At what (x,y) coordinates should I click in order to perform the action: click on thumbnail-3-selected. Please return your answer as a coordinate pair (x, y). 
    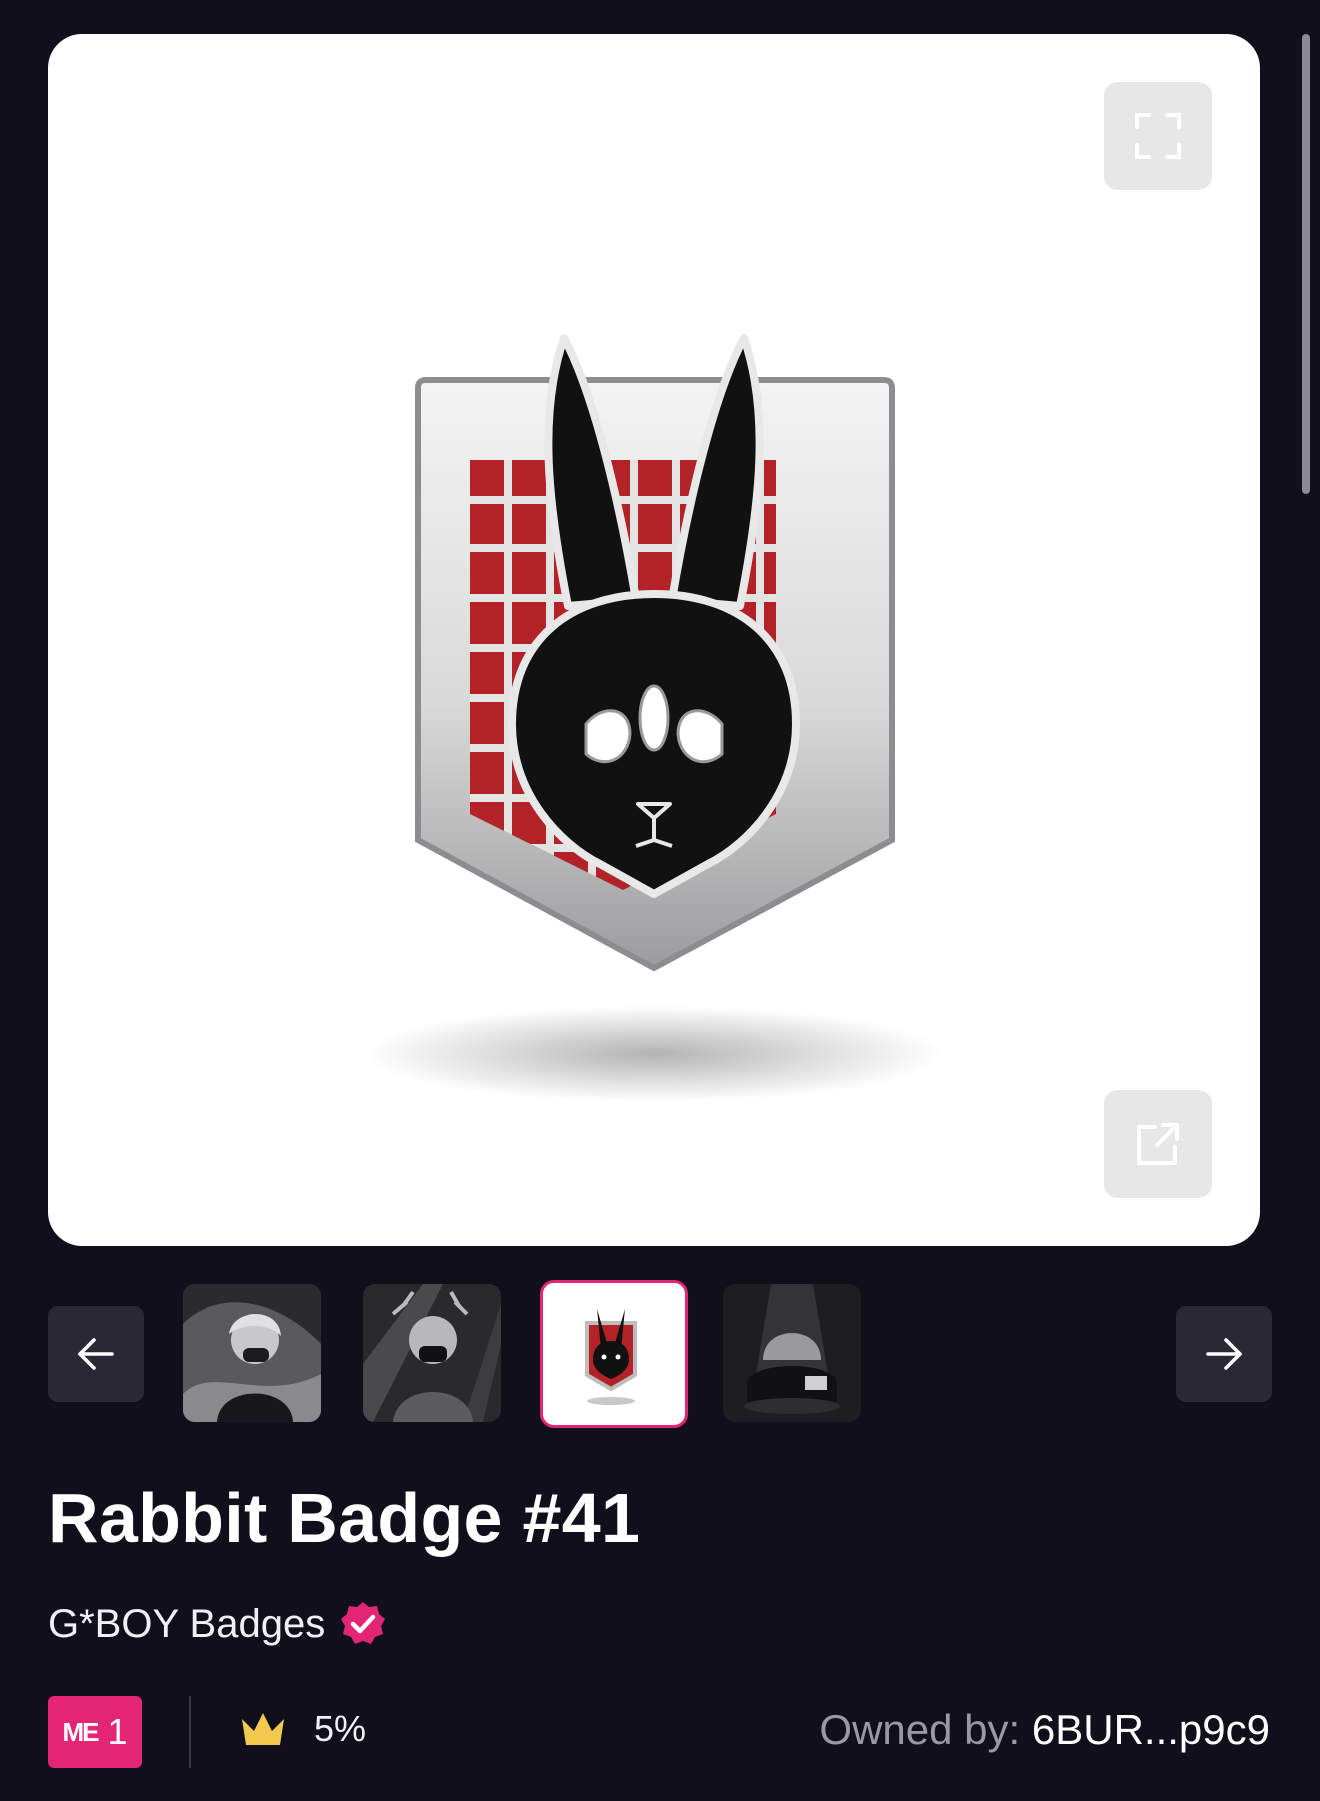
    Looking at the image, I should click on (614, 1354).